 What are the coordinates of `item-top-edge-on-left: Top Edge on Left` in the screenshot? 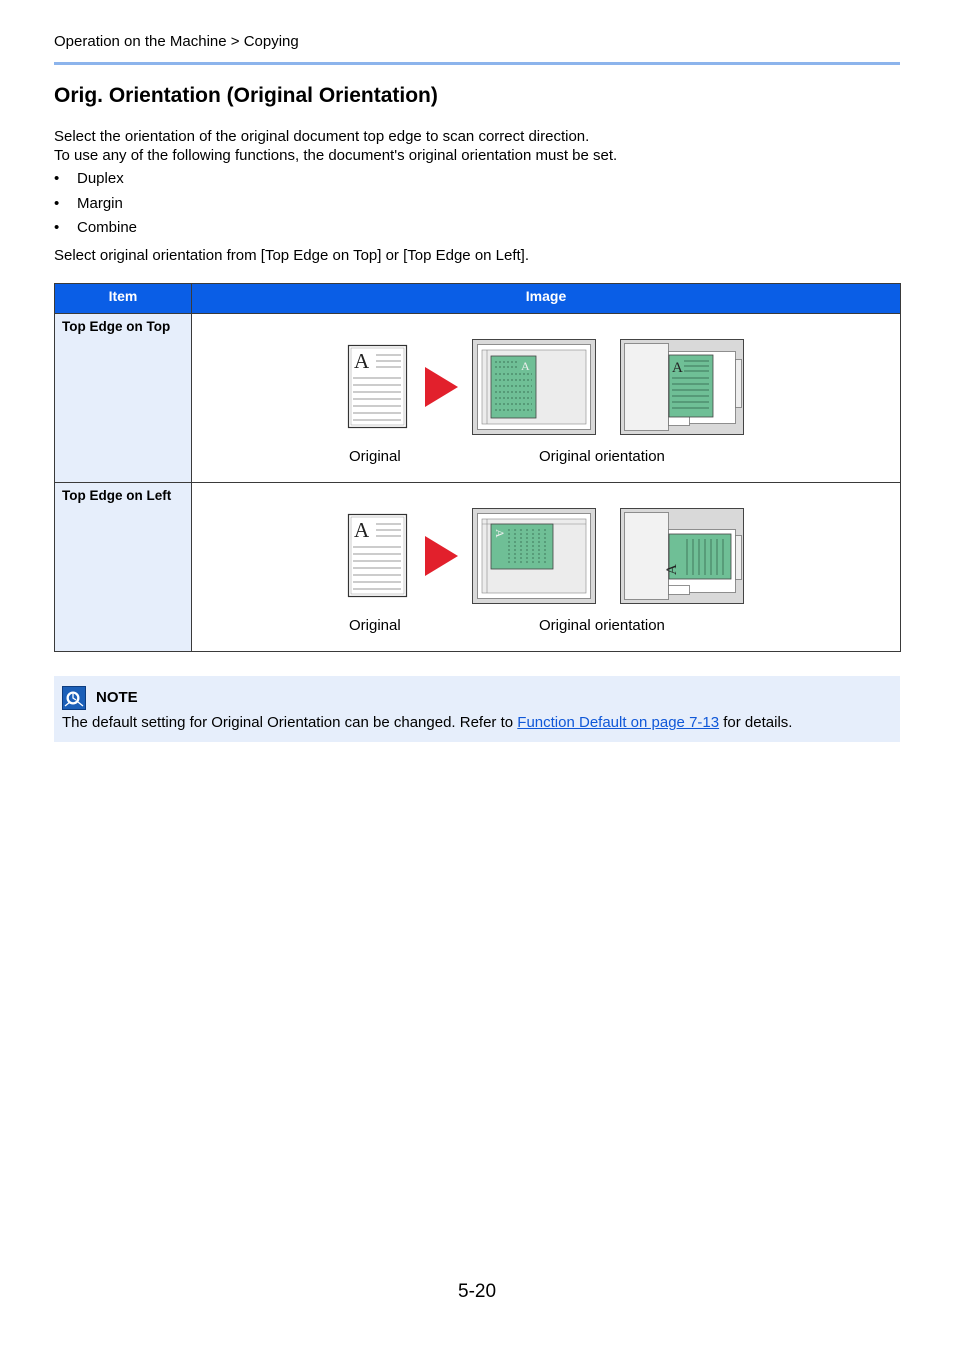 It's located at (123, 567).